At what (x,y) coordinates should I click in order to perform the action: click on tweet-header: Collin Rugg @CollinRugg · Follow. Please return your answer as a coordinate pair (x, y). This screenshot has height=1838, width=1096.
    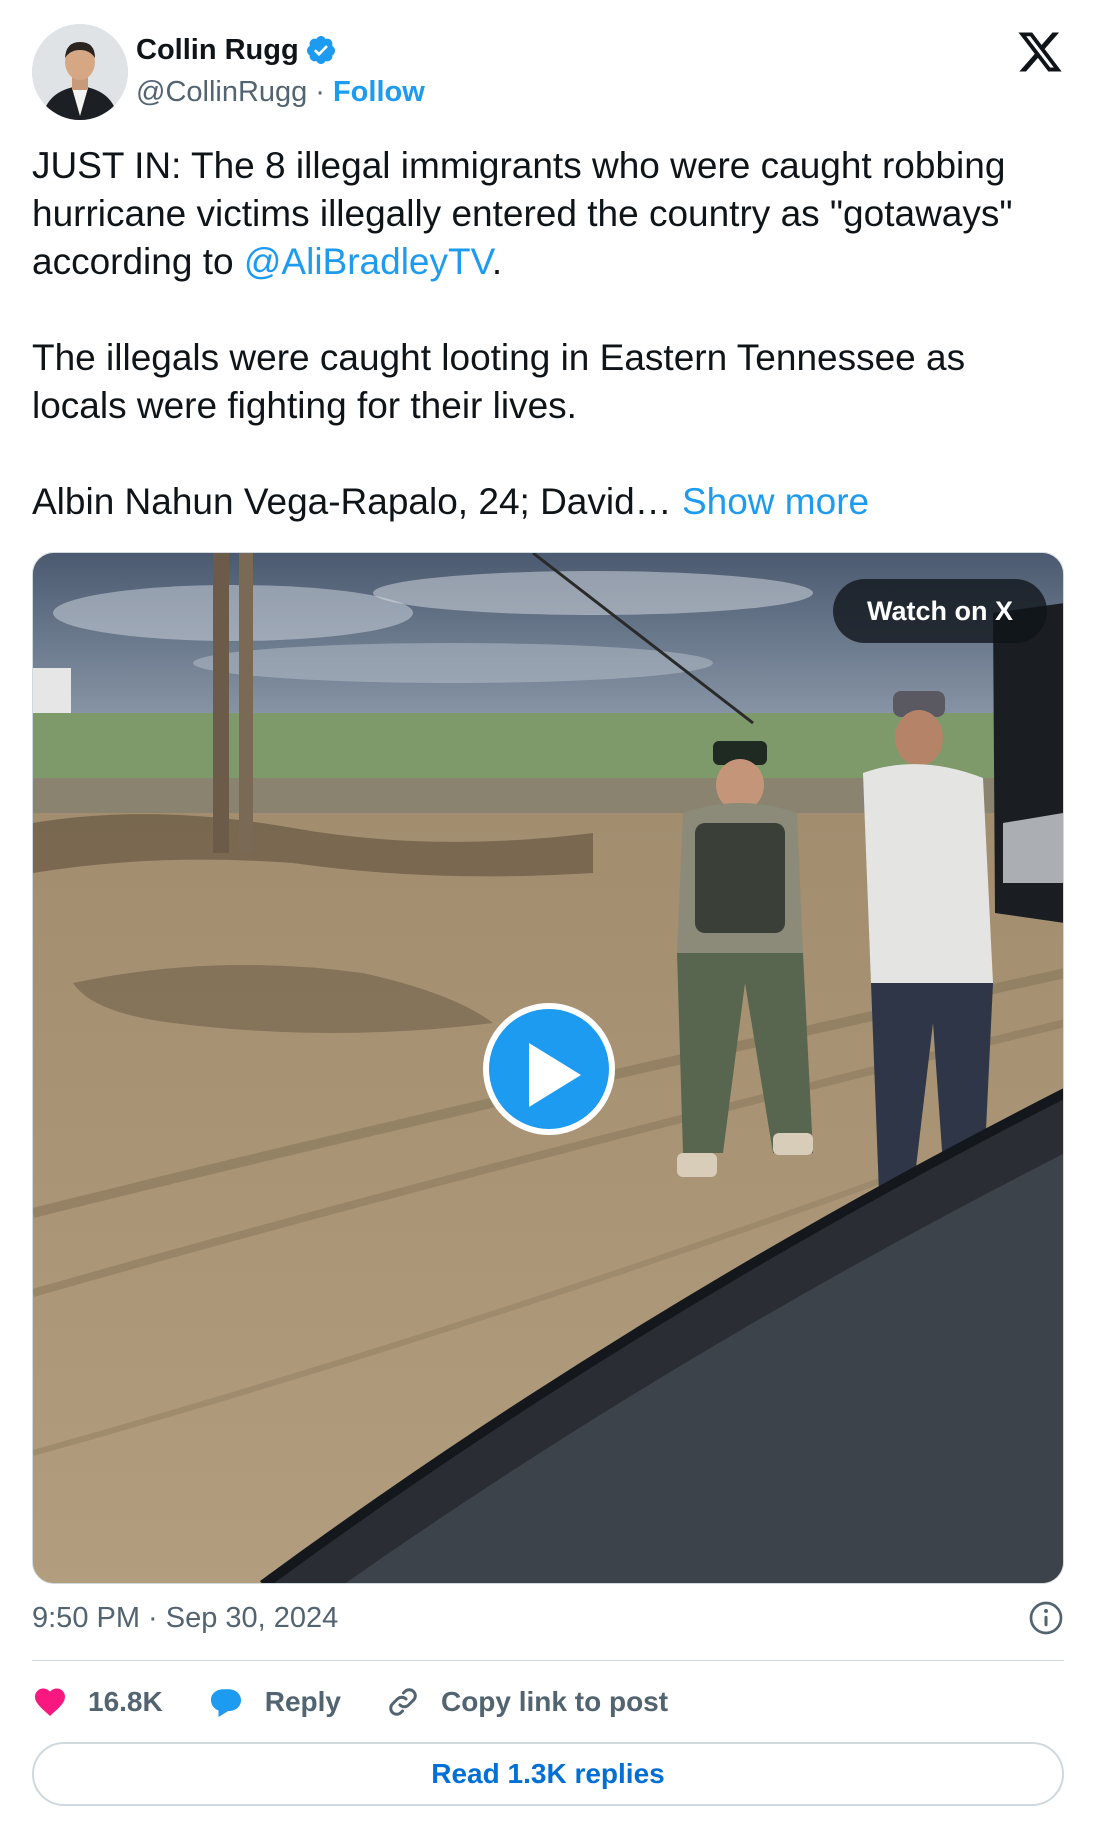
    Looking at the image, I should click on (548, 72).